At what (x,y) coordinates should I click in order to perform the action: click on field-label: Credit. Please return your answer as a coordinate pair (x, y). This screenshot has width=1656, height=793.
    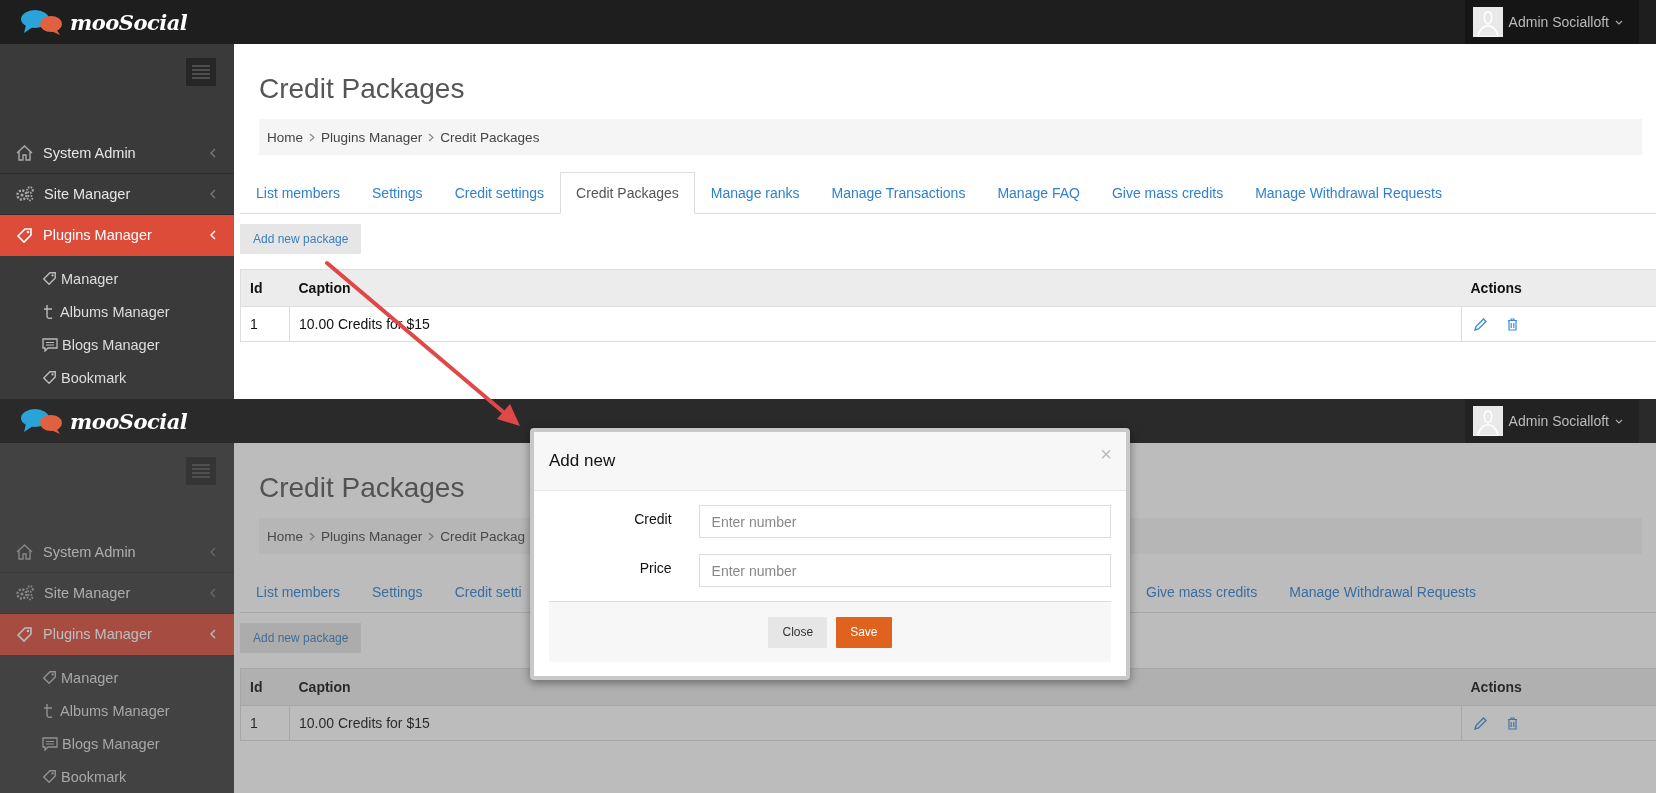
    Looking at the image, I should click on (652, 518).